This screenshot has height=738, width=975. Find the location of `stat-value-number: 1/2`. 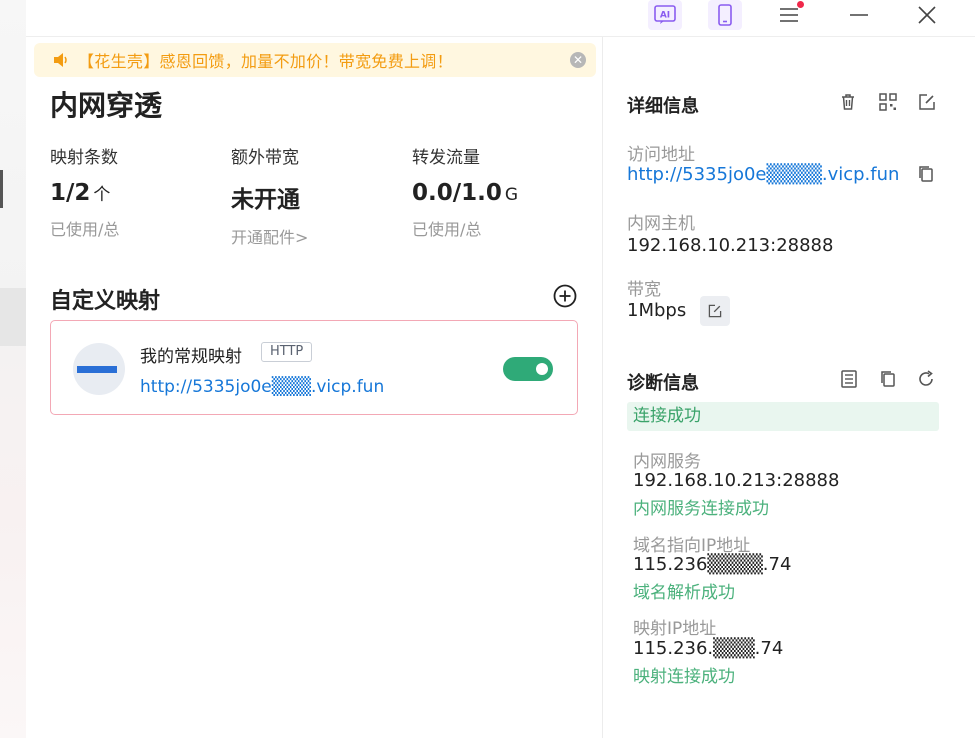

stat-value-number: 1/2 is located at coordinates (70, 193).